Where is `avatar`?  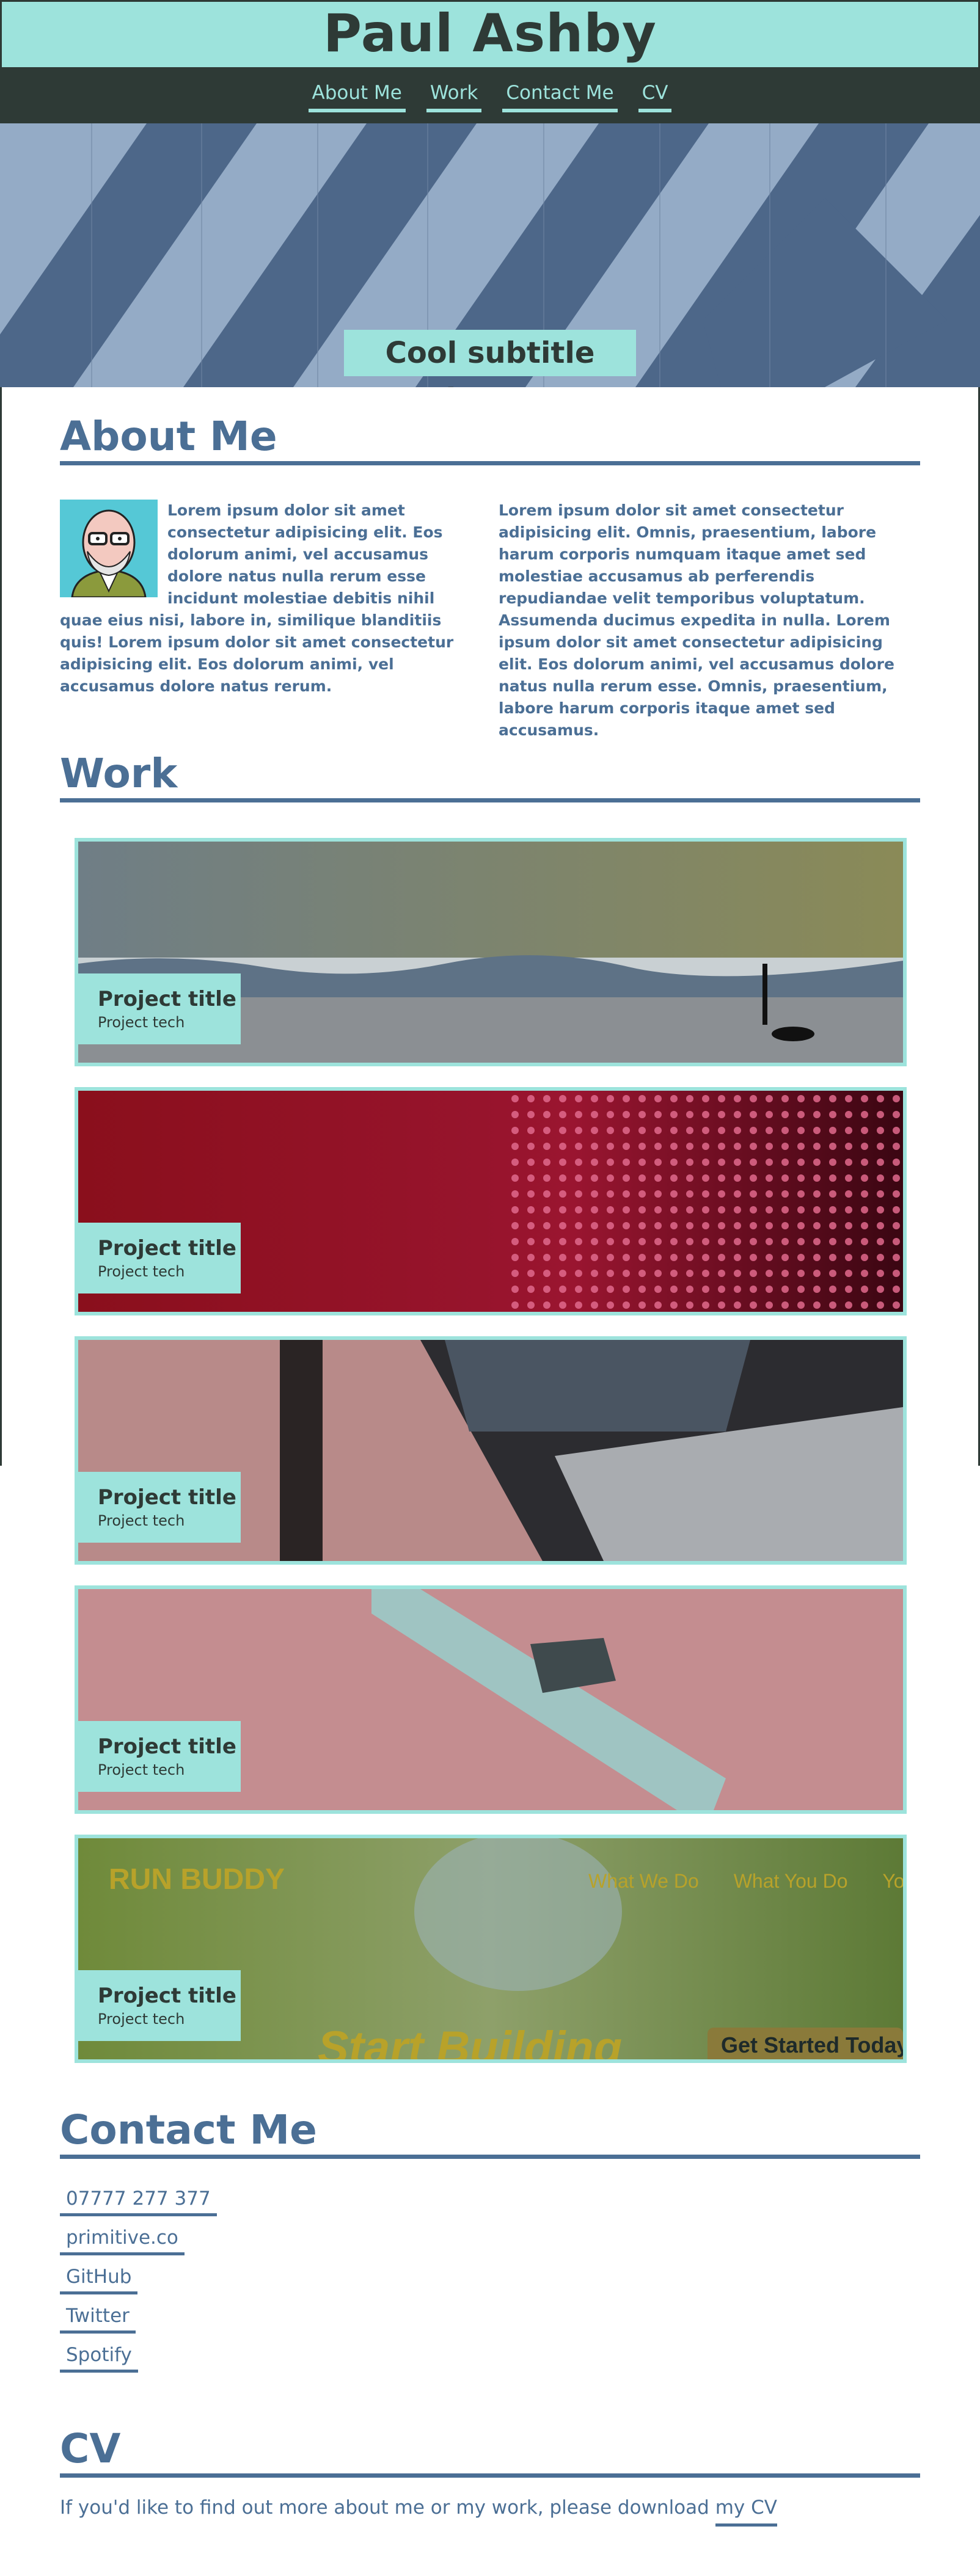 avatar is located at coordinates (109, 549).